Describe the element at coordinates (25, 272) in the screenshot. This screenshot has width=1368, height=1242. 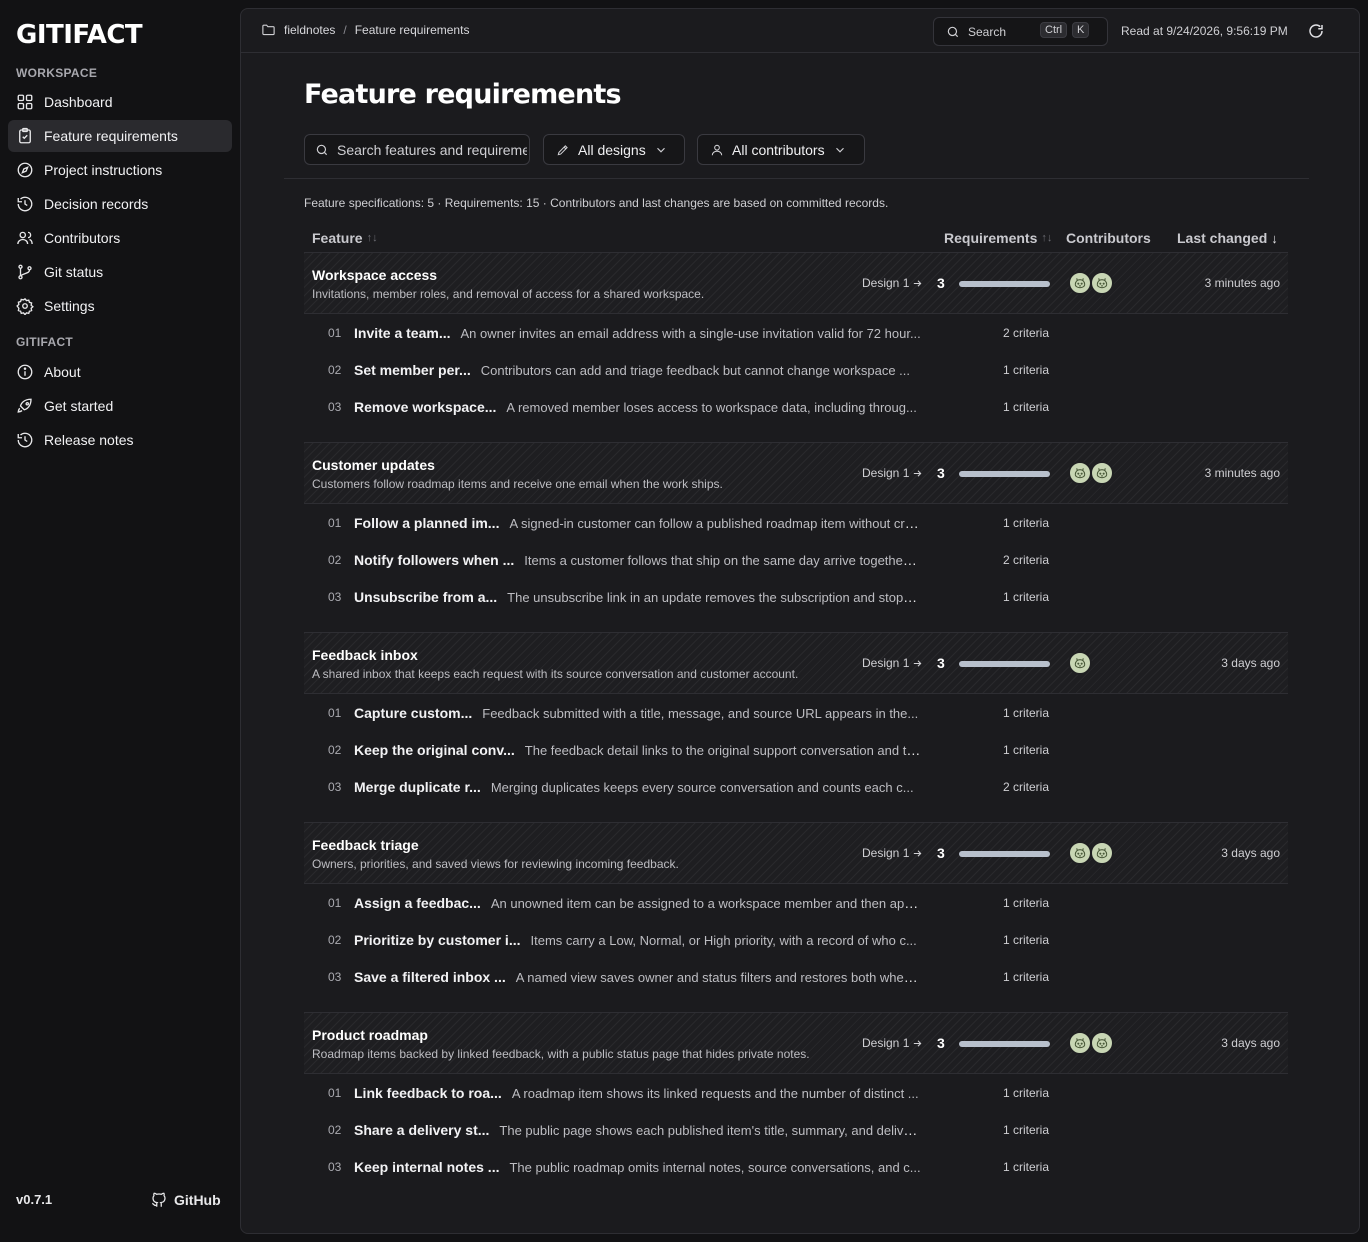
I see `git-branch-icon` at that location.